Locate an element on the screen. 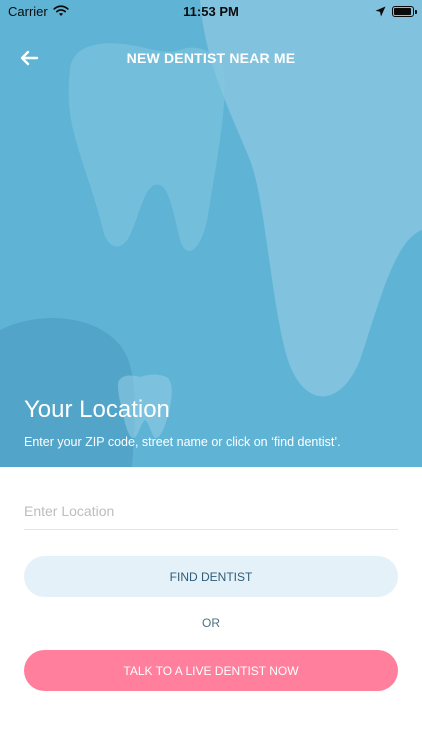  find-dentist-button: FIND DENTIST is located at coordinates (211, 576).